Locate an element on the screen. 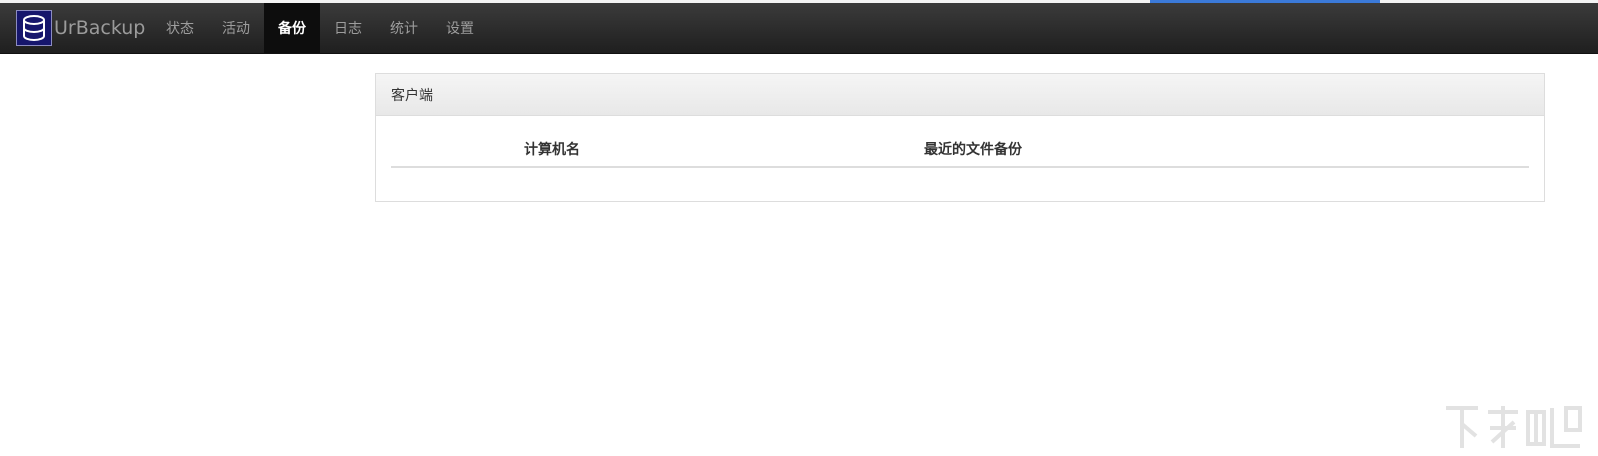 The width and height of the screenshot is (1598, 456). clients-table-header: 计算机名 最近的文件备份 is located at coordinates (960, 142).